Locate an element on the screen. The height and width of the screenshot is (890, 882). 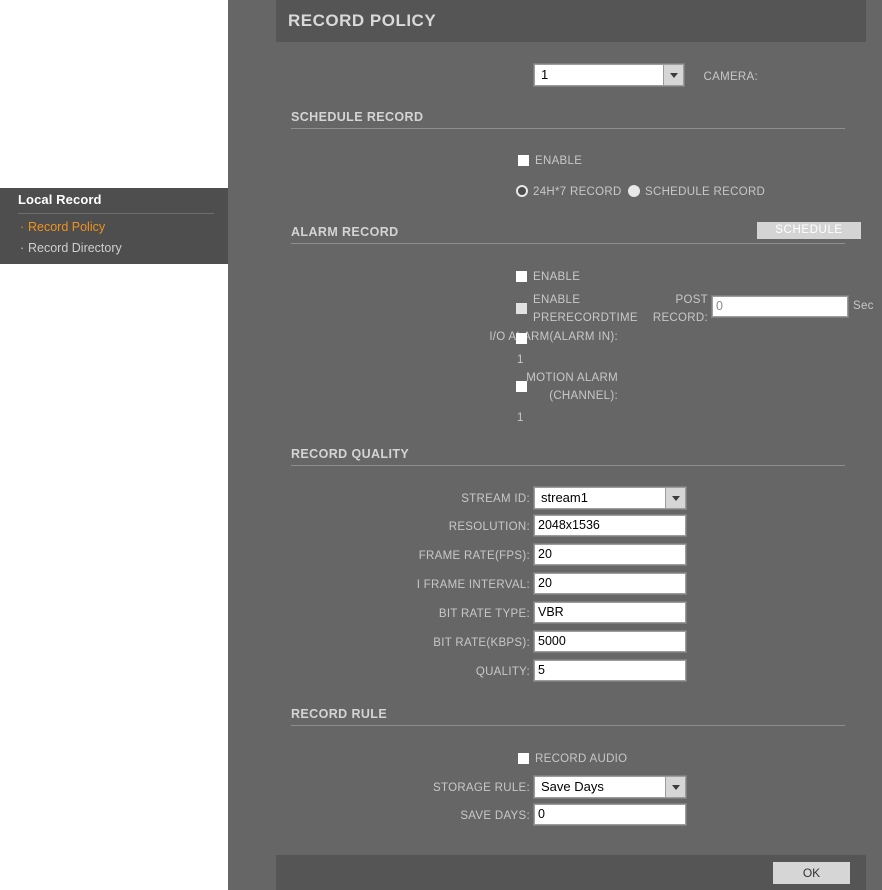
io-alarm-checkbox is located at coordinates (521, 338).